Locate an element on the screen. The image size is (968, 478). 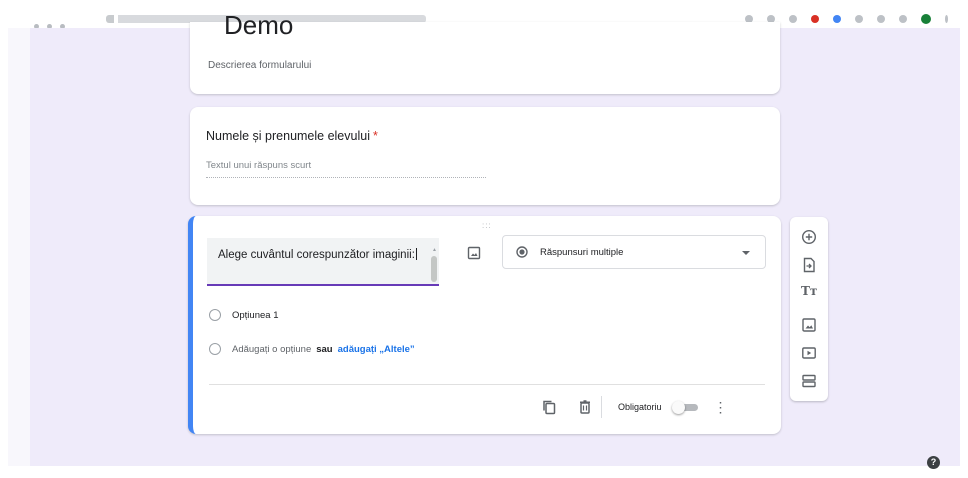
add-video-icon is located at coordinates (809, 353).